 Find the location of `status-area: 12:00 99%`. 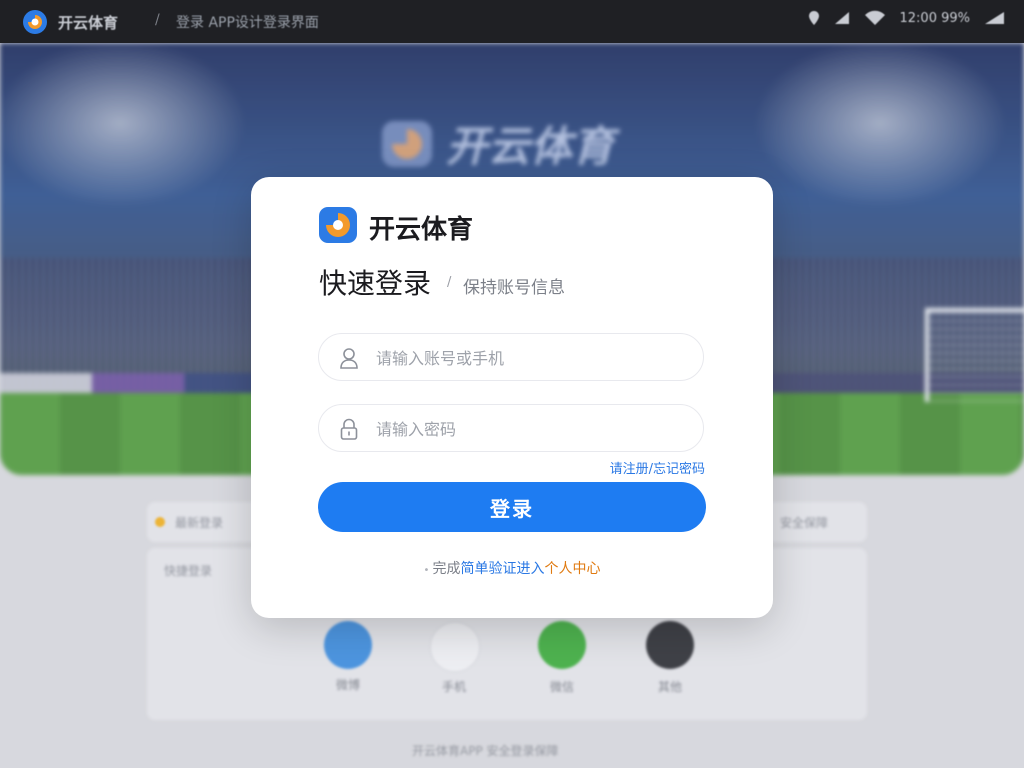

status-area: 12:00 99% is located at coordinates (907, 18).